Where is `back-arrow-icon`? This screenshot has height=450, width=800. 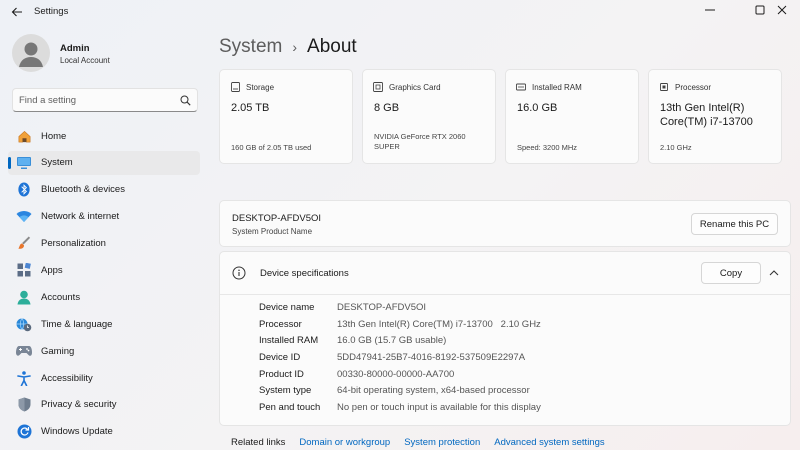 back-arrow-icon is located at coordinates (16, 12).